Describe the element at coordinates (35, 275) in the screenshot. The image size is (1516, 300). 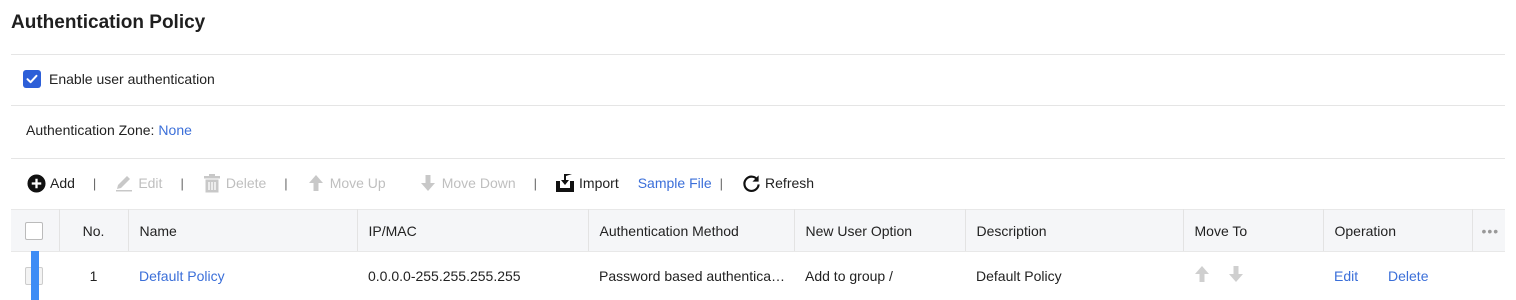
I see `row-selection-marker` at that location.